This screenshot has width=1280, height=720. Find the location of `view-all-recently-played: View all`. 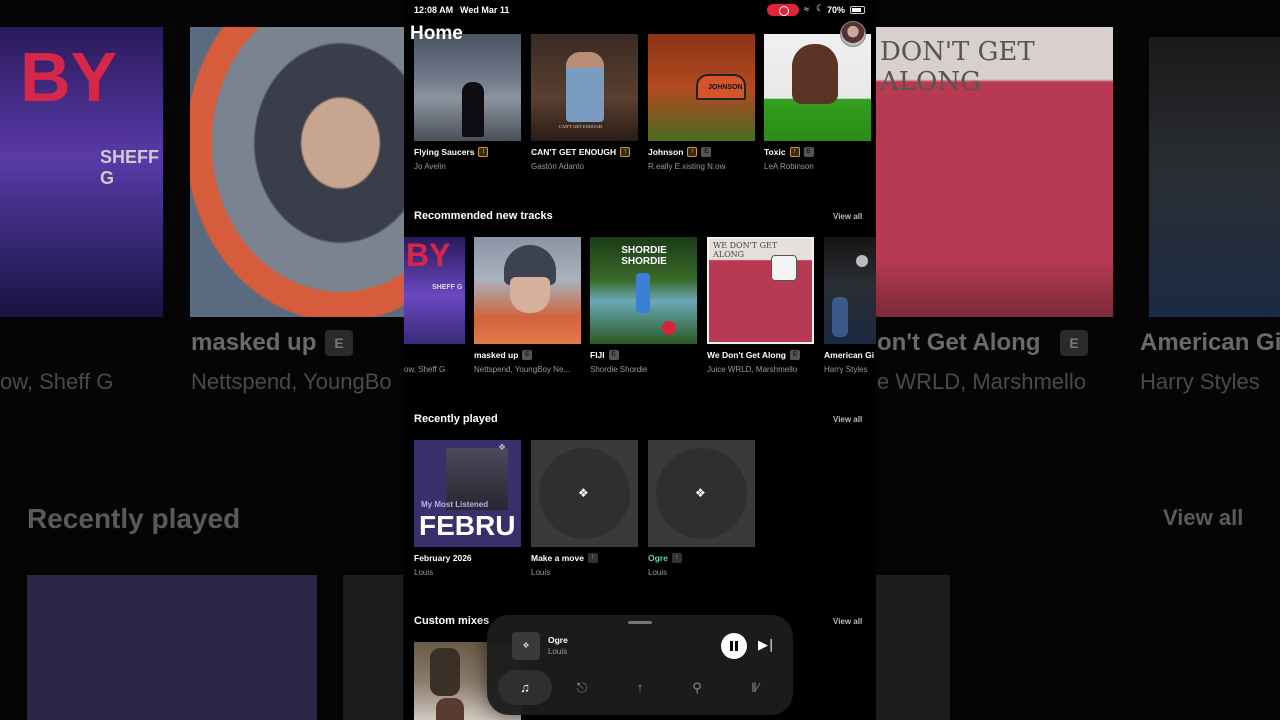

view-all-recently-played: View all is located at coordinates (847, 419).